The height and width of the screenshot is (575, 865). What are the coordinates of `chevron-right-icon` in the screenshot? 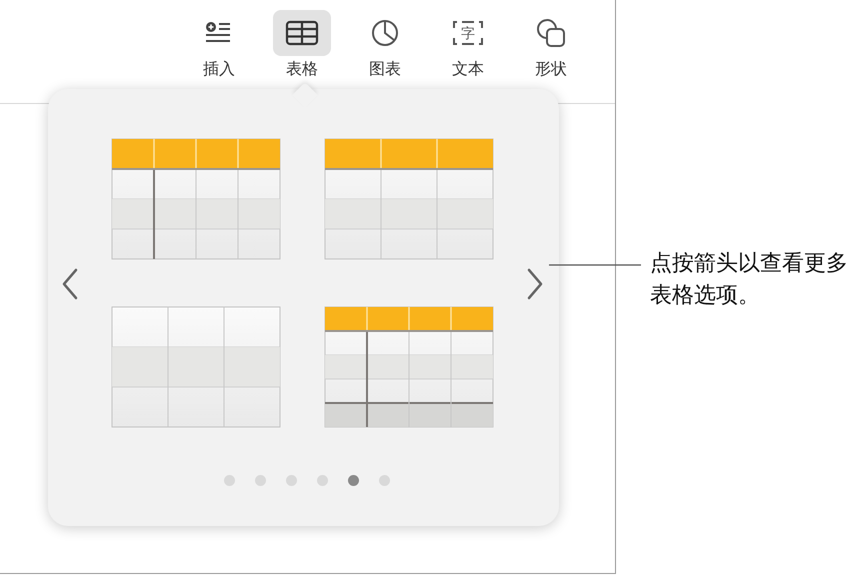 It's located at (535, 284).